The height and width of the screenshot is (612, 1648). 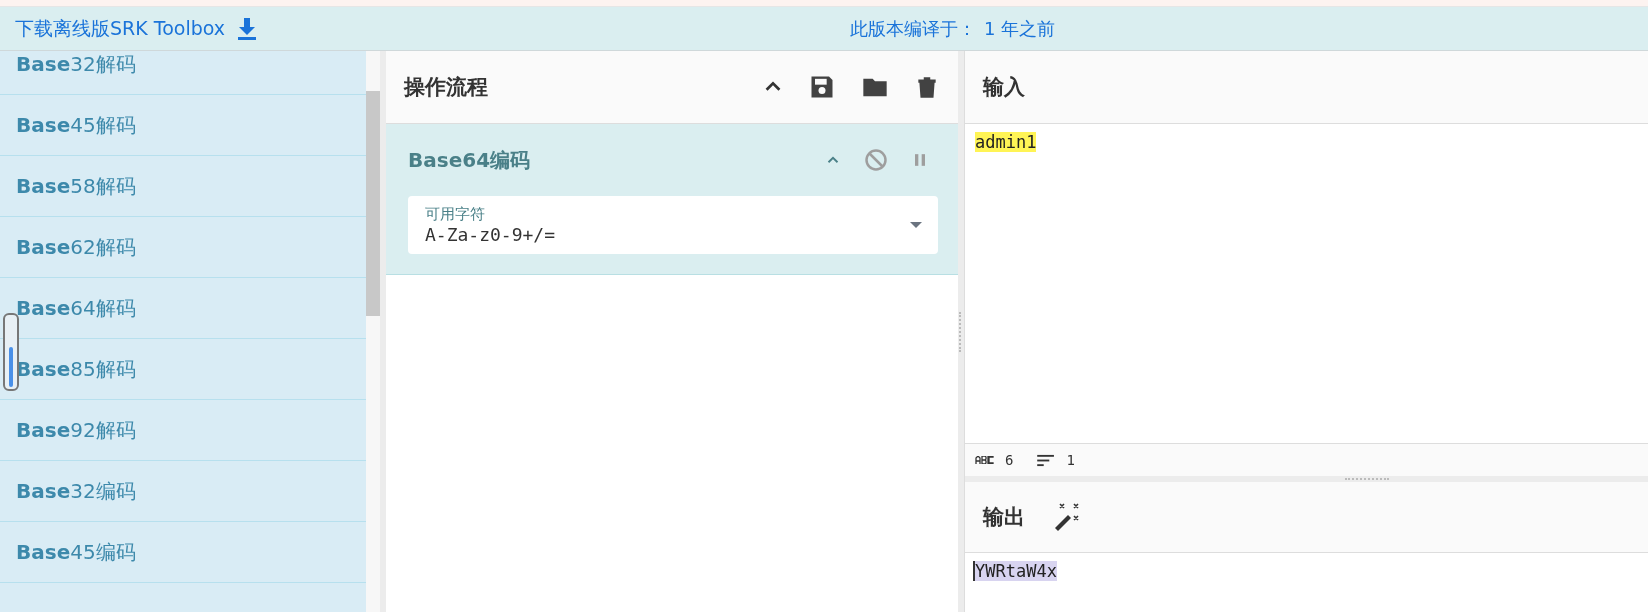 I want to click on character-count-icon, so click(x=985, y=460).